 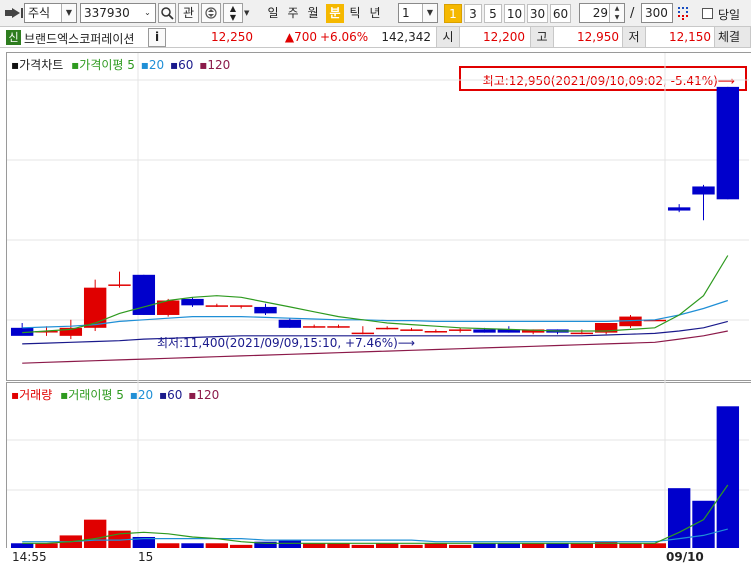 I want to click on same-day-label: 당일, so click(x=729, y=15).